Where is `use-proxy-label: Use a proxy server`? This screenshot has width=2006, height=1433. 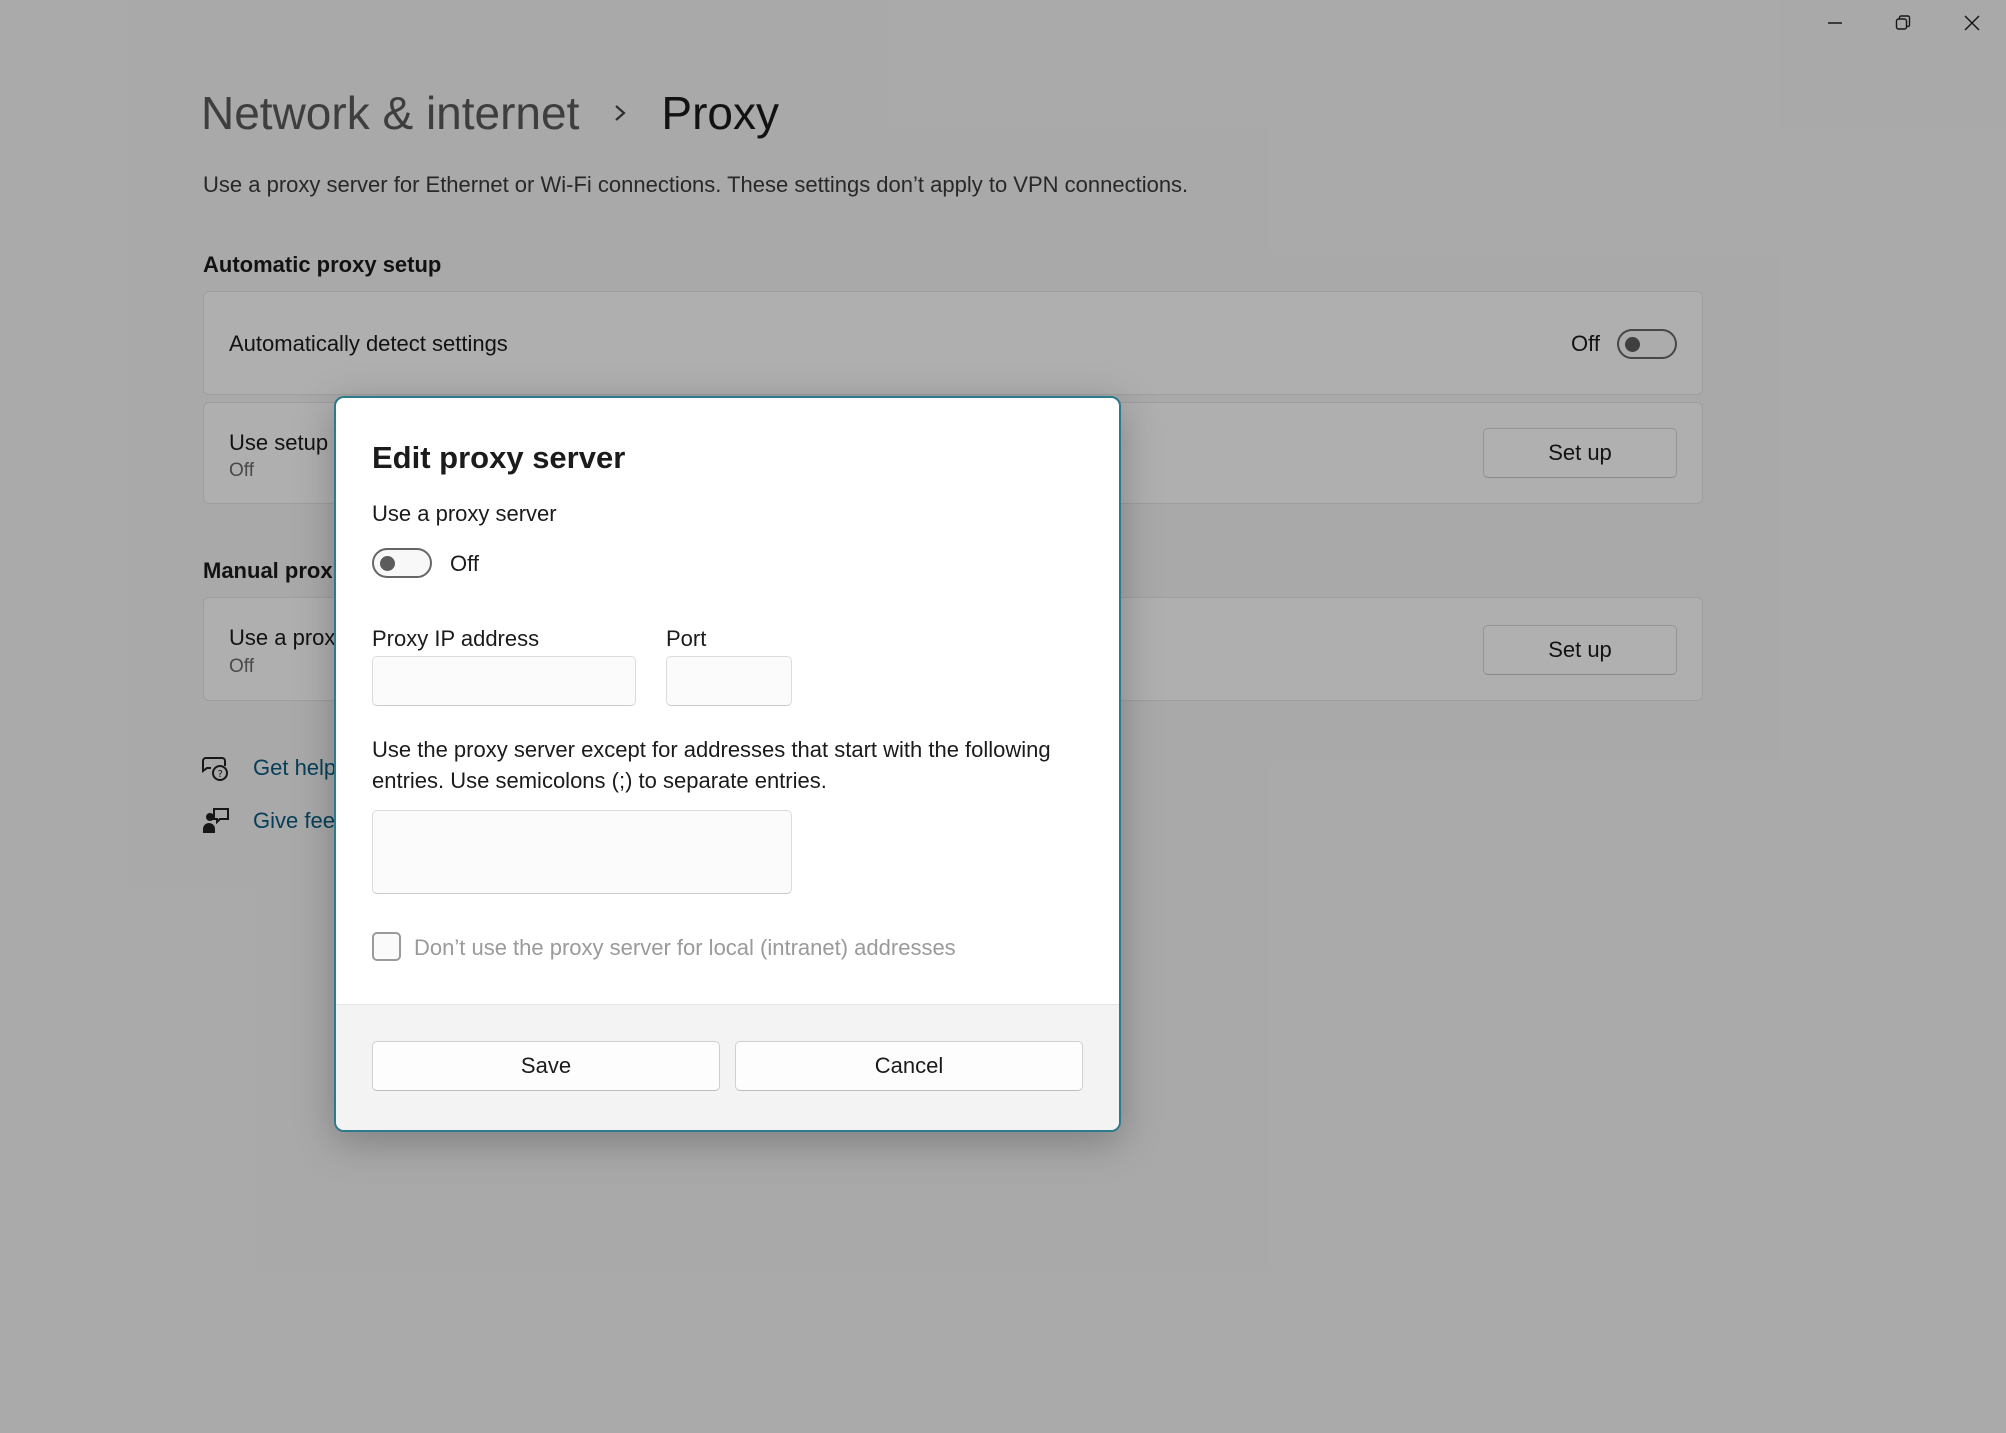 use-proxy-label: Use a proxy server is located at coordinates (464, 513).